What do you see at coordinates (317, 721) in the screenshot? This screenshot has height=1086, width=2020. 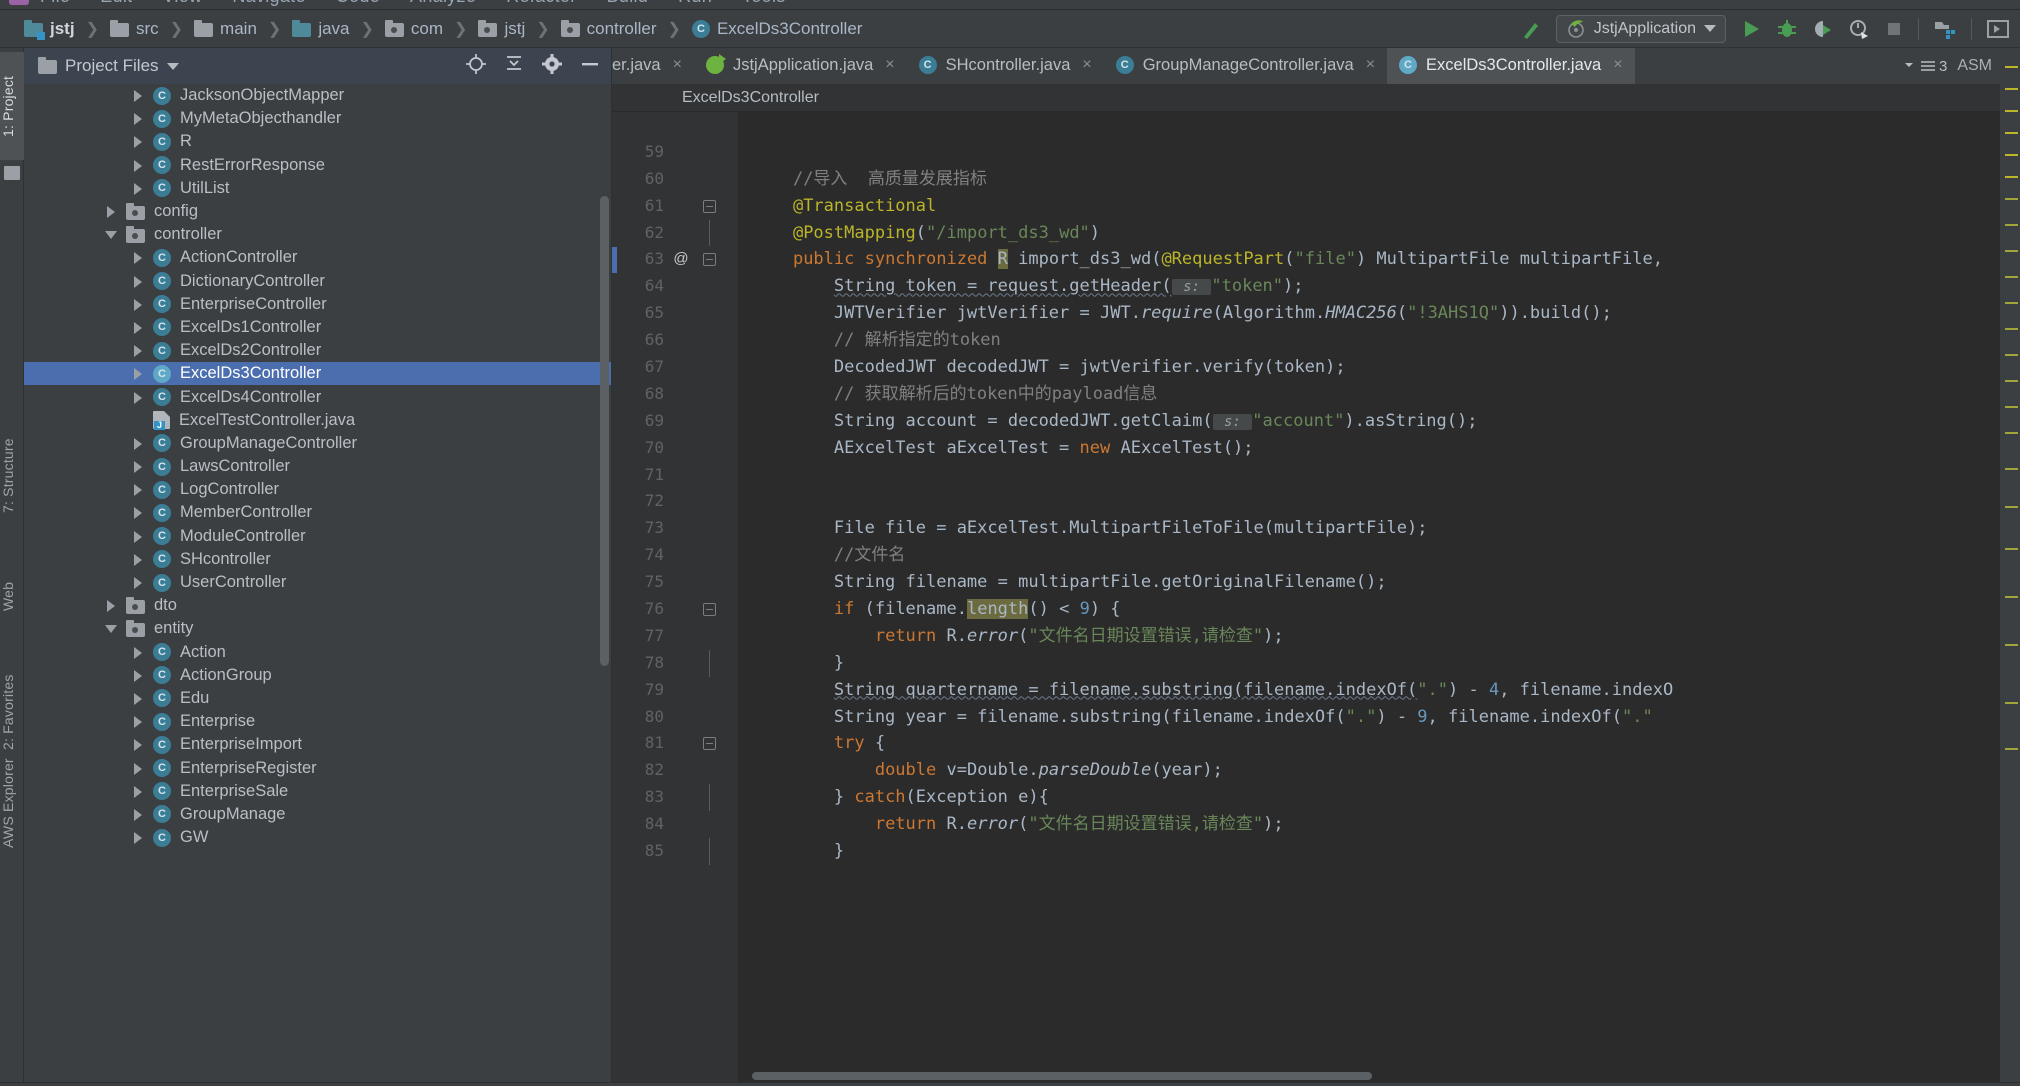 I see `tree-item-enterprise: C Enterprise` at bounding box center [317, 721].